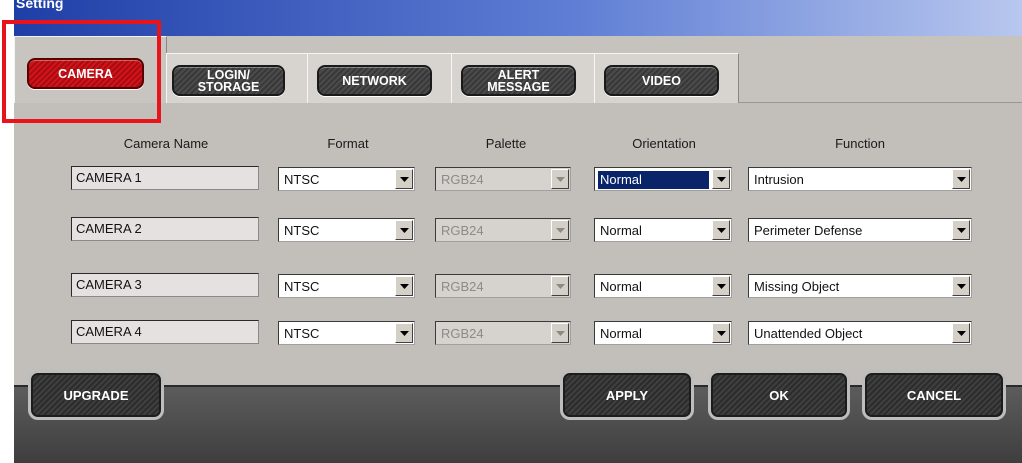 The width and height of the screenshot is (1022, 463). I want to click on highlight-box, so click(81, 71).